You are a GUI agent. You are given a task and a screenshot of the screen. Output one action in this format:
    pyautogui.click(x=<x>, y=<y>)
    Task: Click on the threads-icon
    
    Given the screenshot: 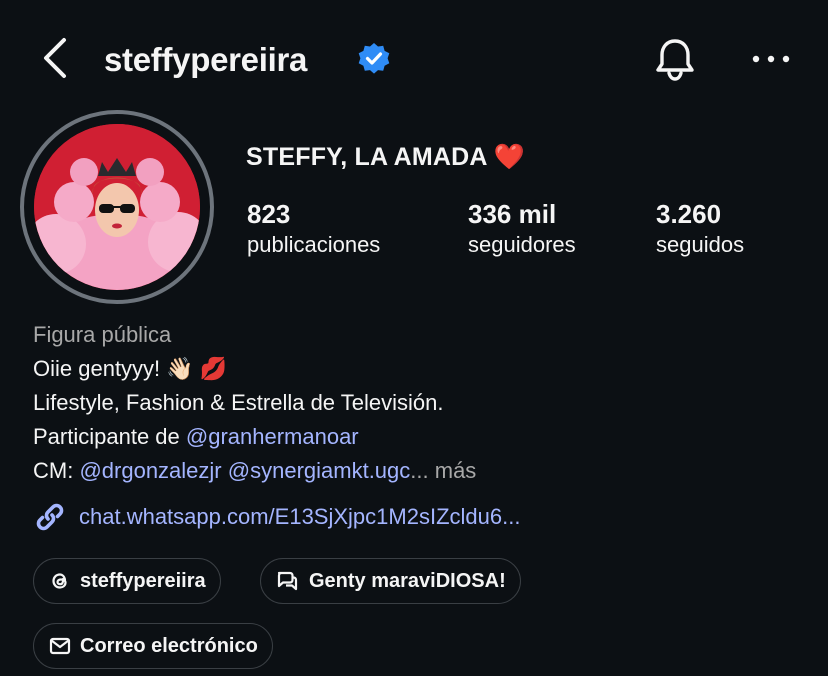 What is the action you would take?
    pyautogui.click(x=59, y=581)
    